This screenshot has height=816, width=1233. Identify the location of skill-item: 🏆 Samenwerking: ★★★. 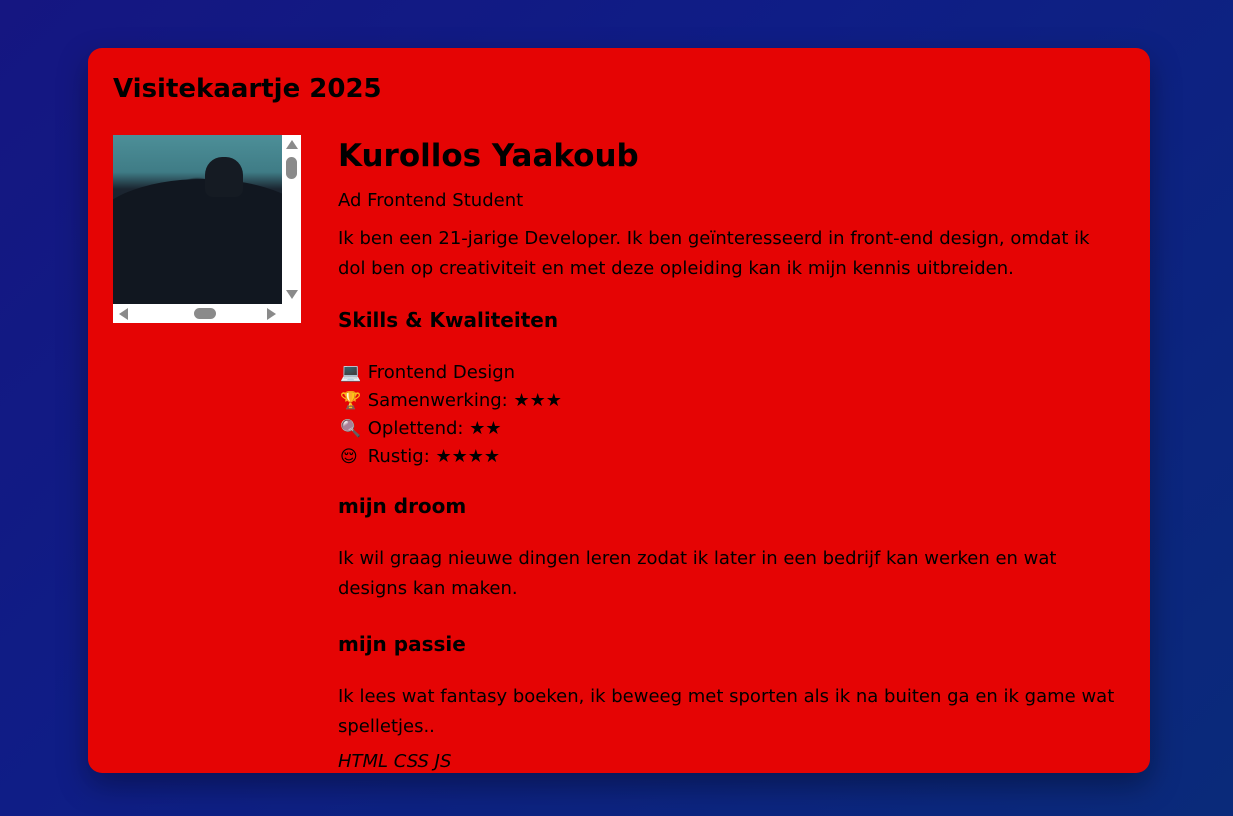
(451, 401).